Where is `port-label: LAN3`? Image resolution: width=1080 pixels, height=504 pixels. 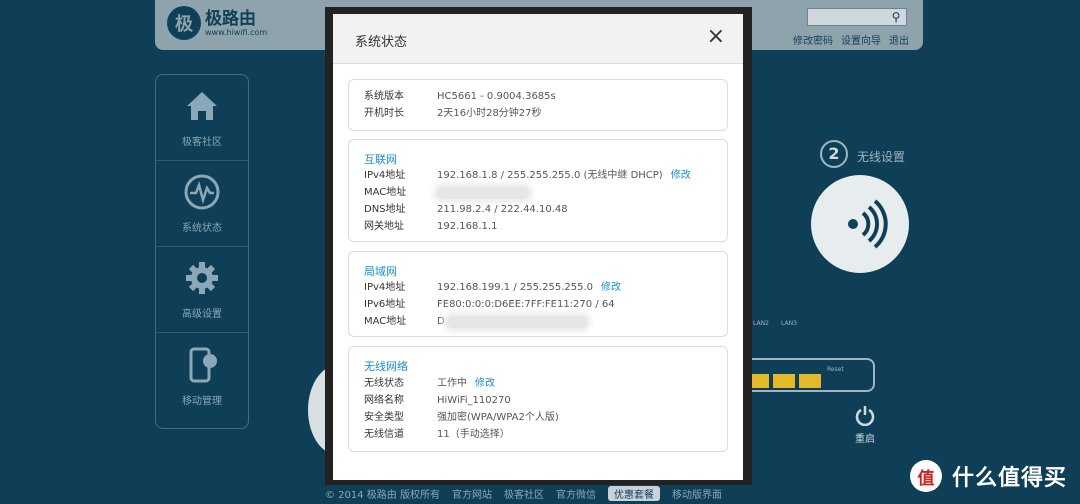
port-label: LAN3 is located at coordinates (789, 323).